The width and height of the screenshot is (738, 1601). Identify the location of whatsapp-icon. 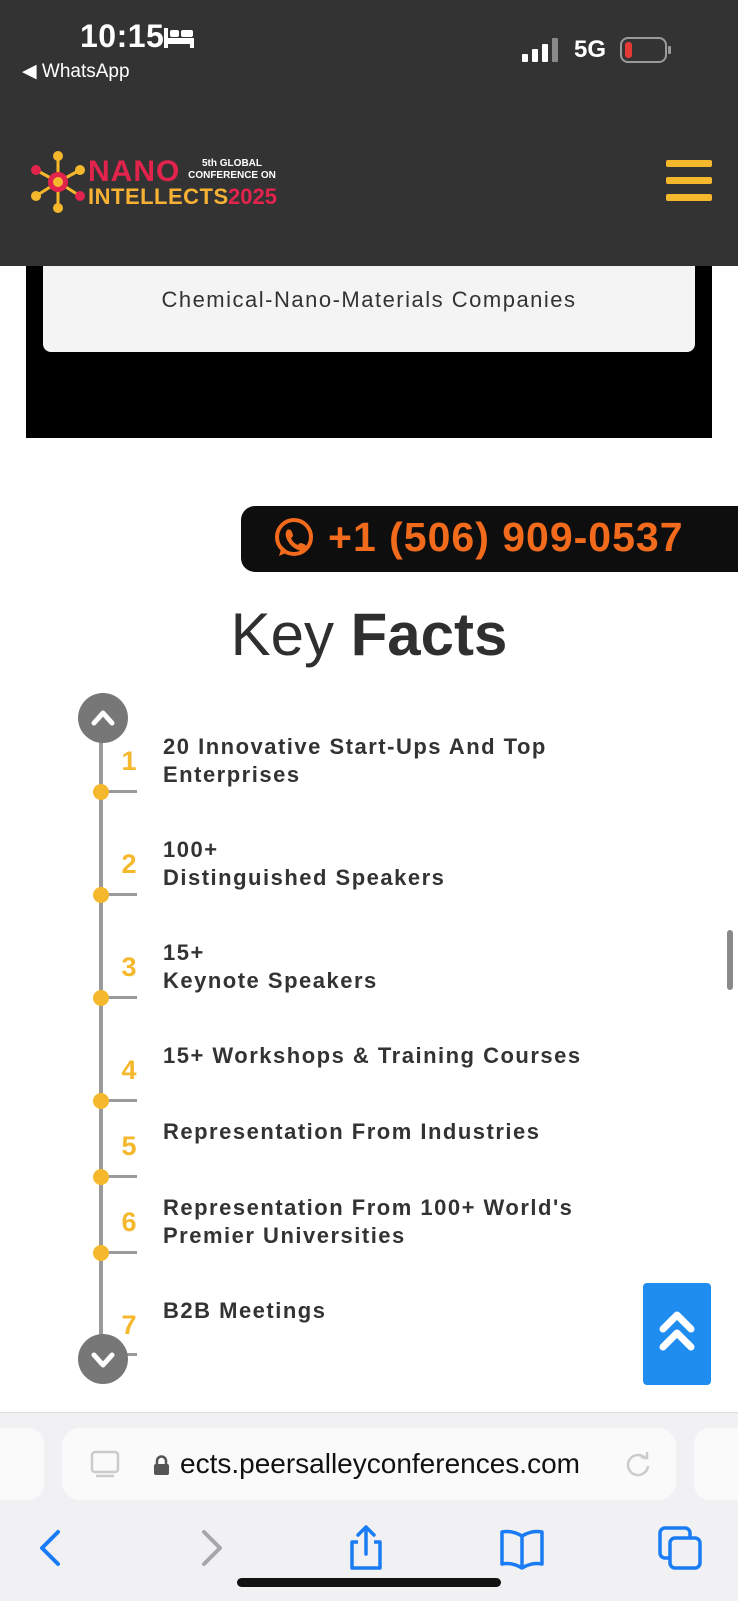
(294, 537).